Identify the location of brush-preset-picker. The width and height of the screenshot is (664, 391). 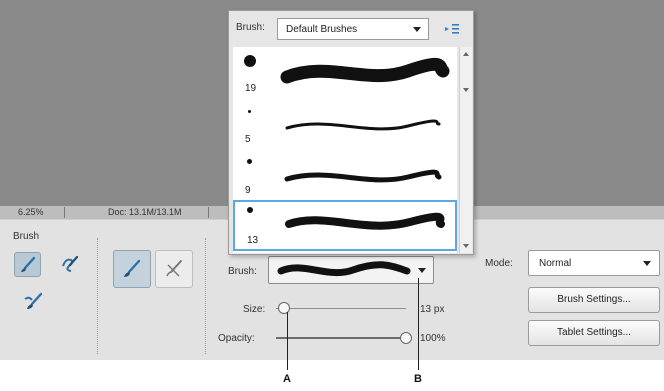
(351, 270).